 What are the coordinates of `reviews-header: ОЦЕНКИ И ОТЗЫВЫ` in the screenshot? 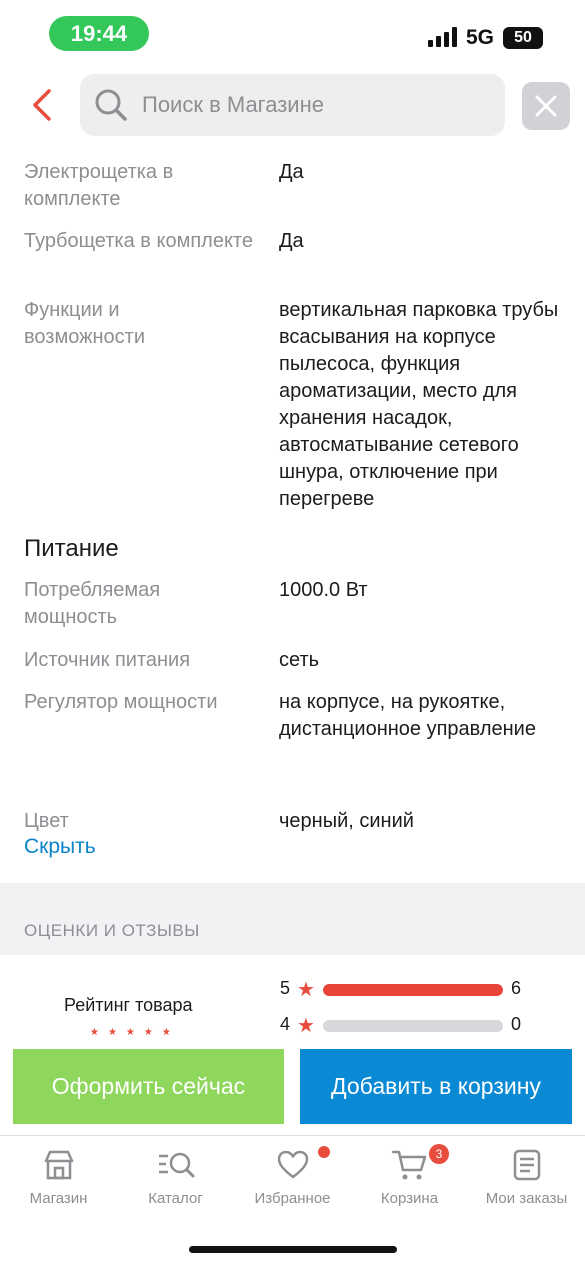 It's located at (292, 919).